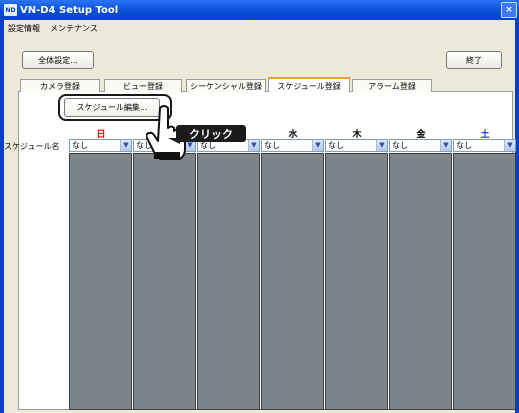 The width and height of the screenshot is (519, 413). Describe the element at coordinates (420, 145) in the screenshot. I see `schedule-select-fri: なし ▼` at that location.